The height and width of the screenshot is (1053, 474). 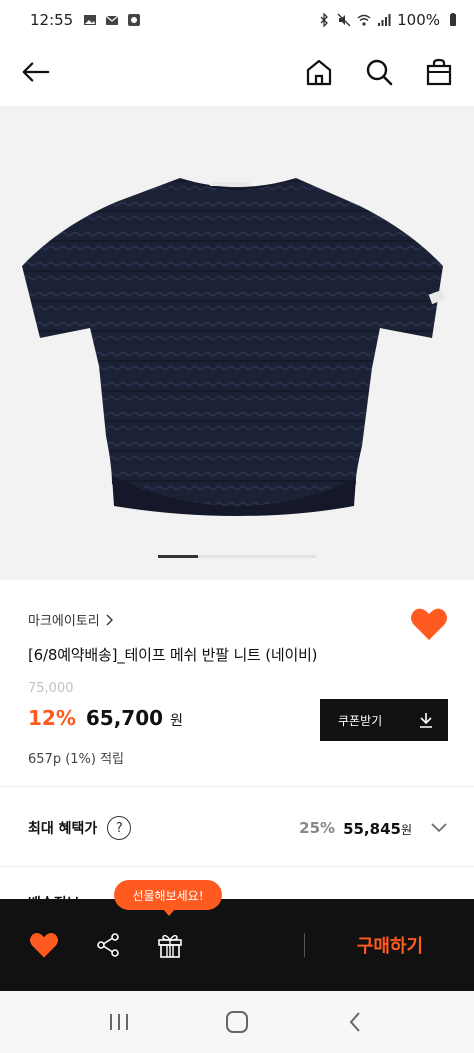 I want to click on gift-icon, so click(x=170, y=946).